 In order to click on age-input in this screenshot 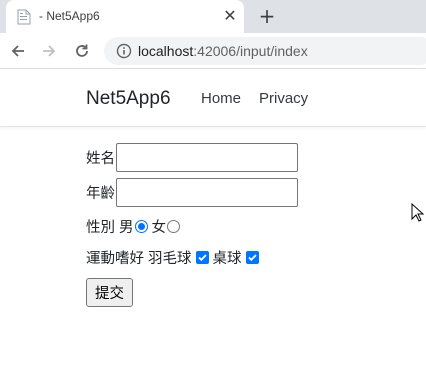, I will do `click(207, 192)`.